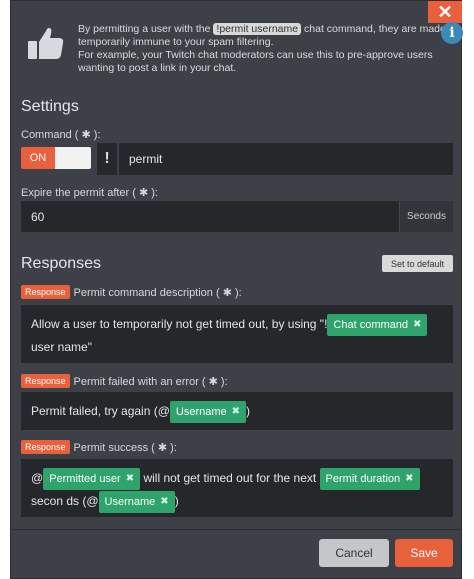  I want to click on response-label: Permit success ( ✱ ):, so click(125, 447).